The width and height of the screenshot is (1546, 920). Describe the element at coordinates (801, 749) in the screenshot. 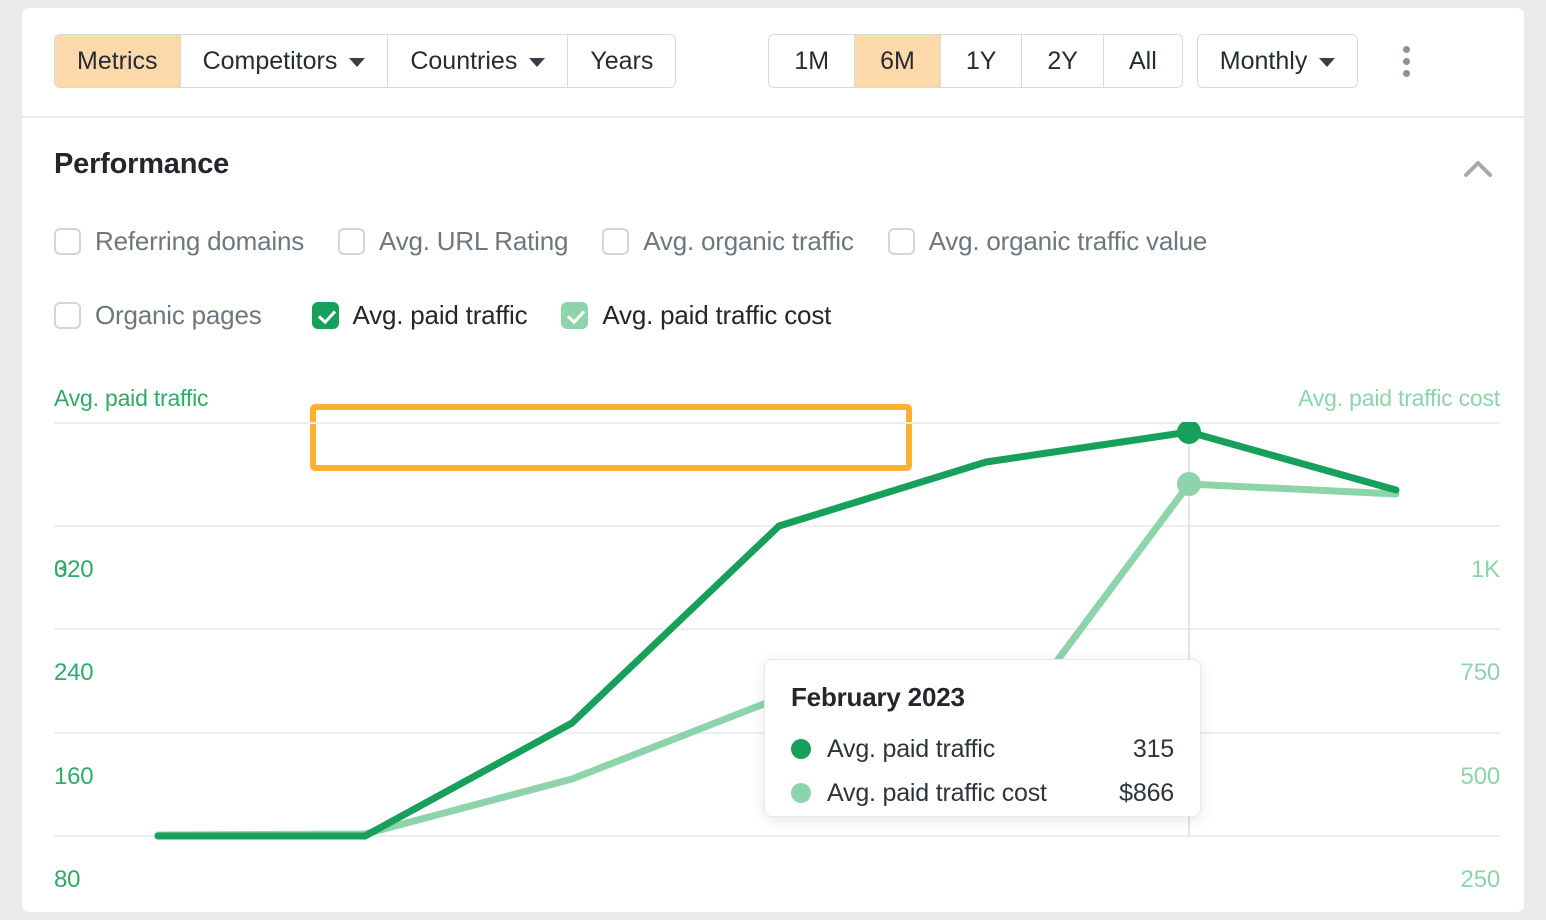

I see `legend-dot-avg-paid-traffic` at that location.